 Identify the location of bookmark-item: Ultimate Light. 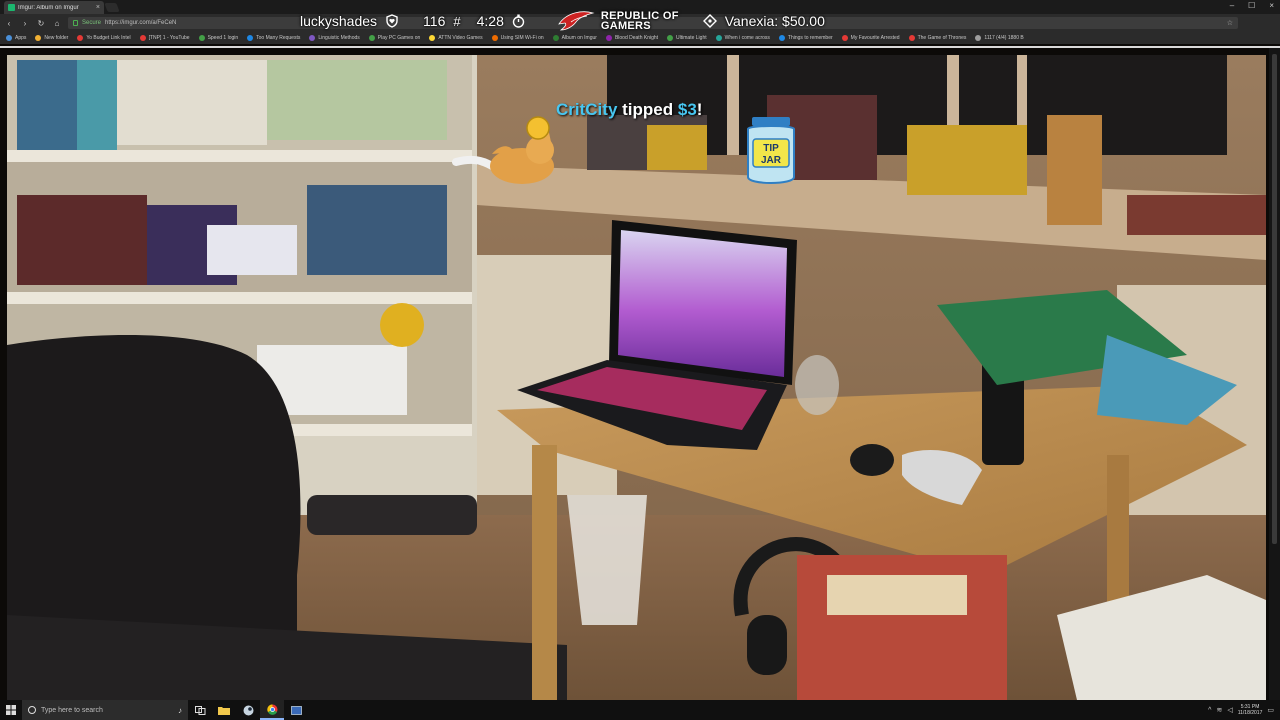
(687, 38).